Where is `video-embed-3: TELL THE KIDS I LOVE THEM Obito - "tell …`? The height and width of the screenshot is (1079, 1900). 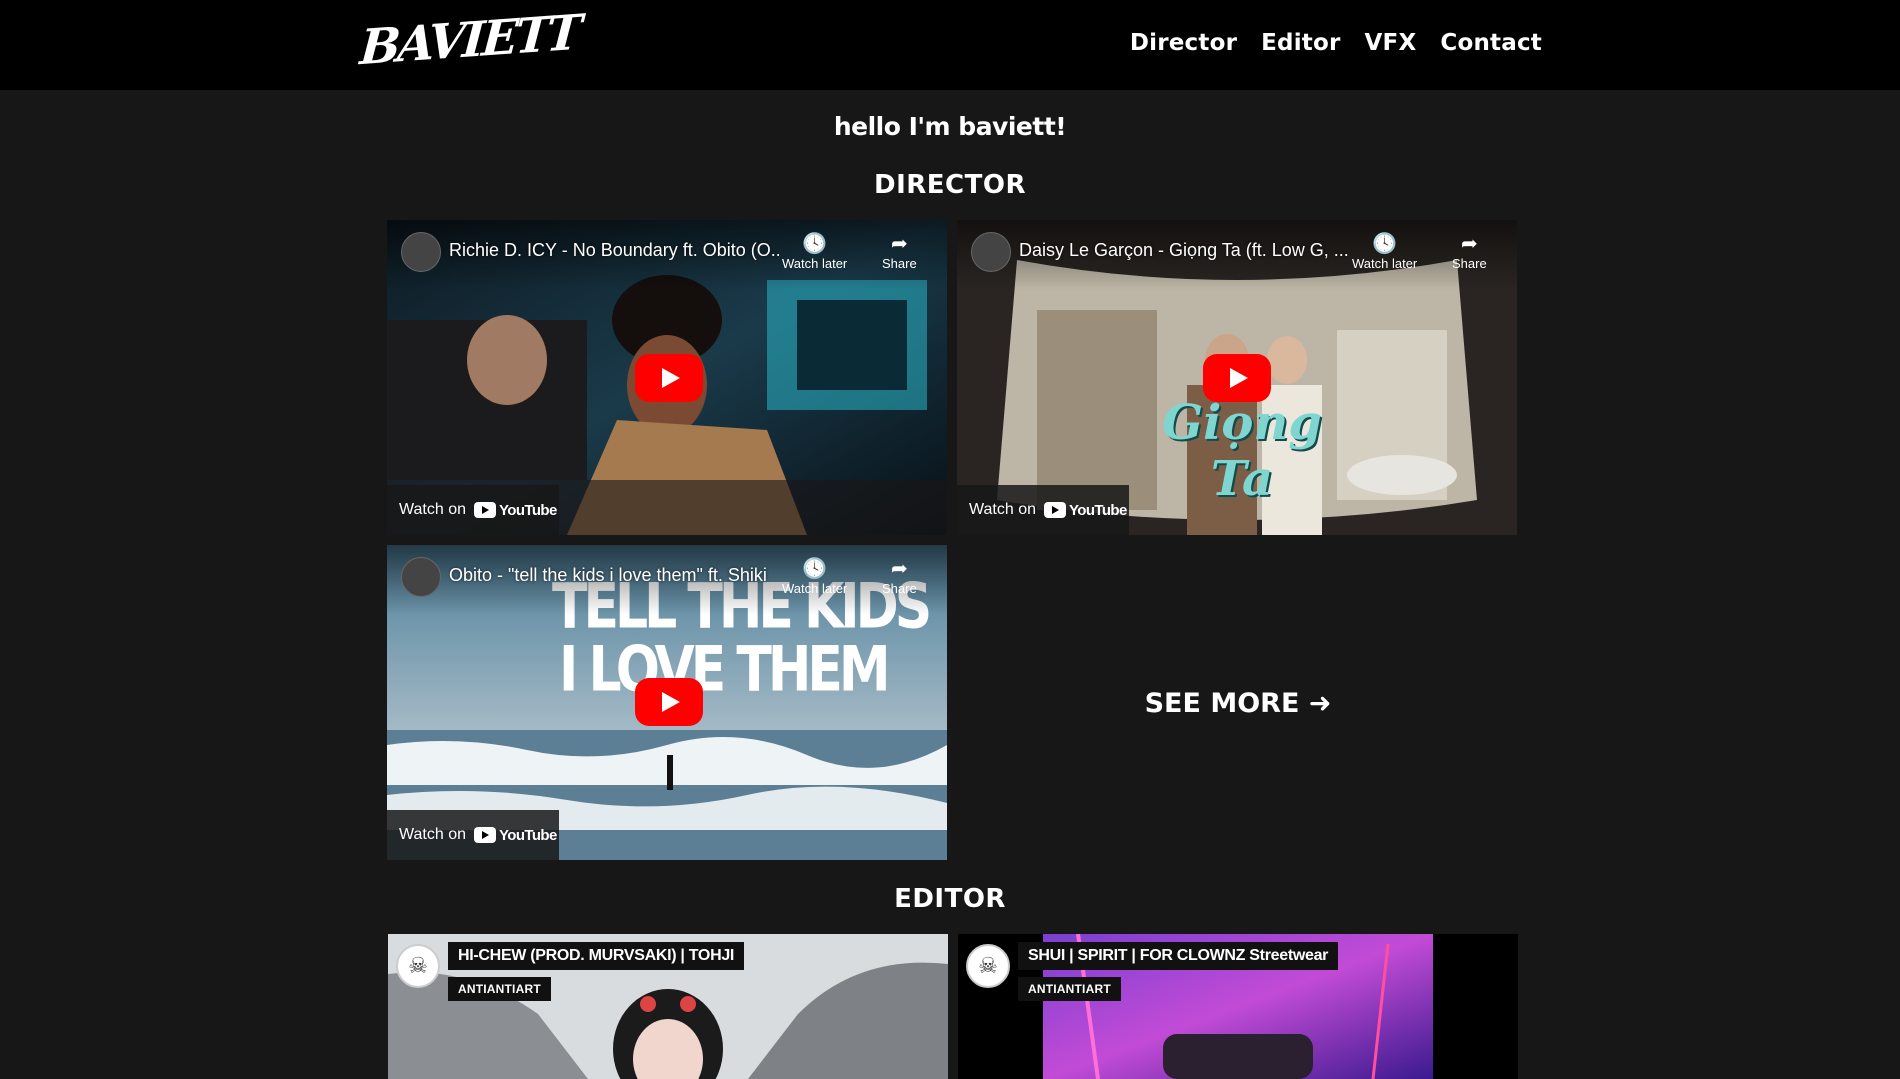
video-embed-3: TELL THE KIDS I LOVE THEM Obito - "tell … is located at coordinates (667, 702).